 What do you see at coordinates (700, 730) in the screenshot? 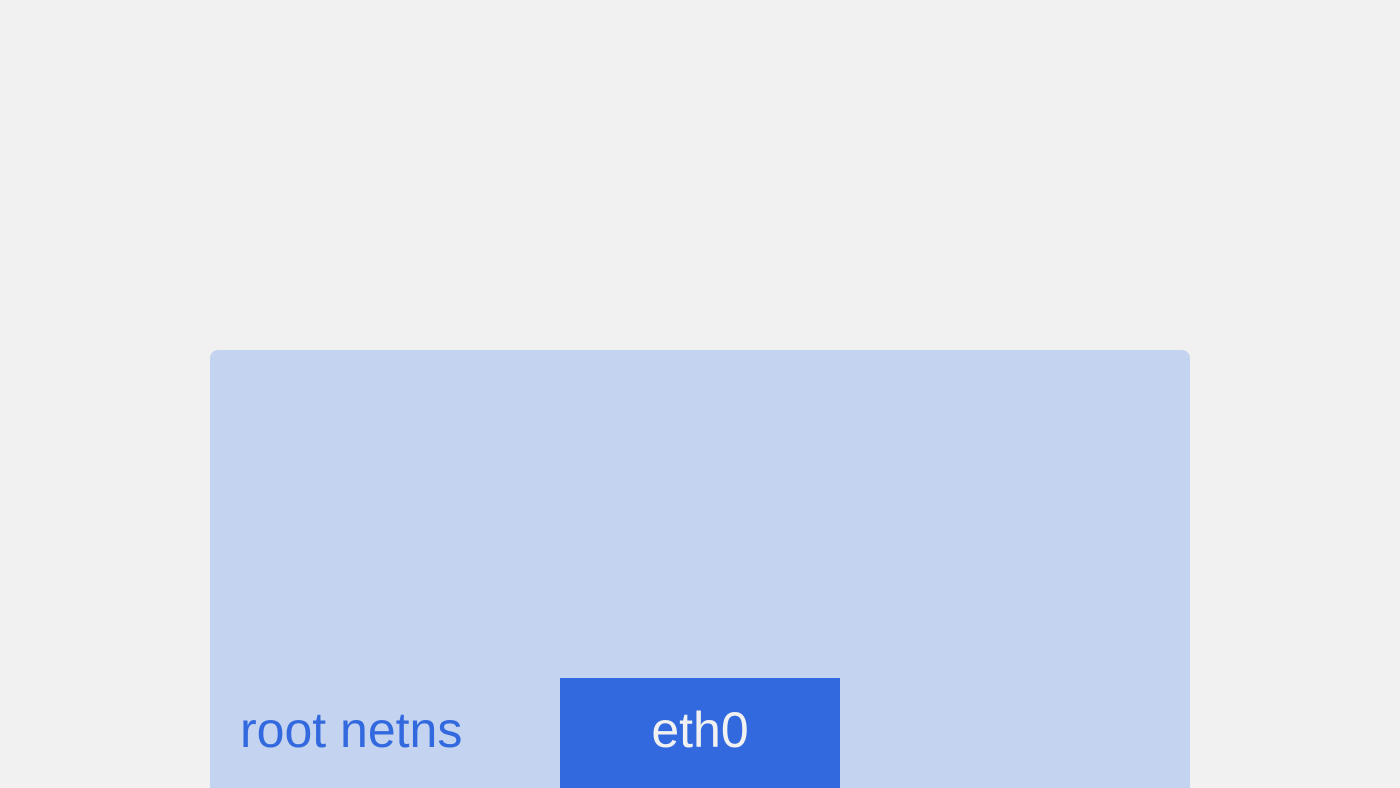
I see `eth0-interface-label: eth0` at bounding box center [700, 730].